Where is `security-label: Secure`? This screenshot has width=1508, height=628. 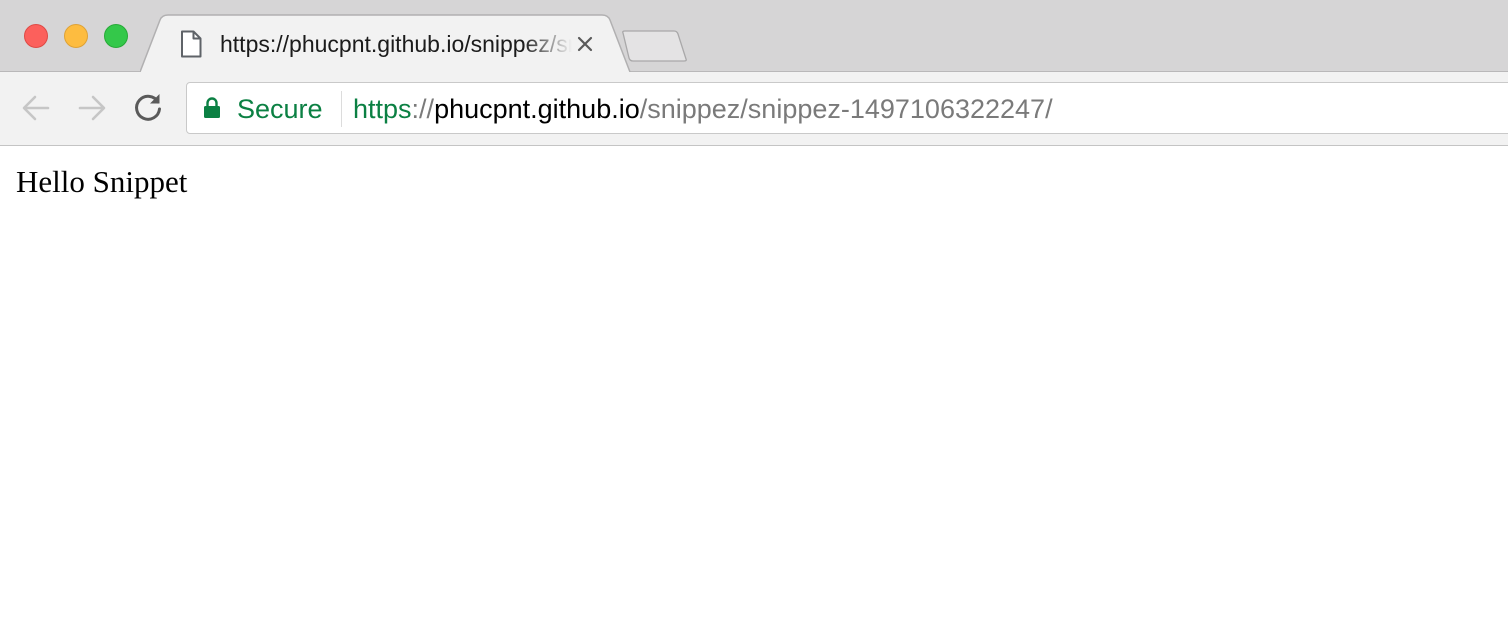
security-label: Secure is located at coordinates (280, 109).